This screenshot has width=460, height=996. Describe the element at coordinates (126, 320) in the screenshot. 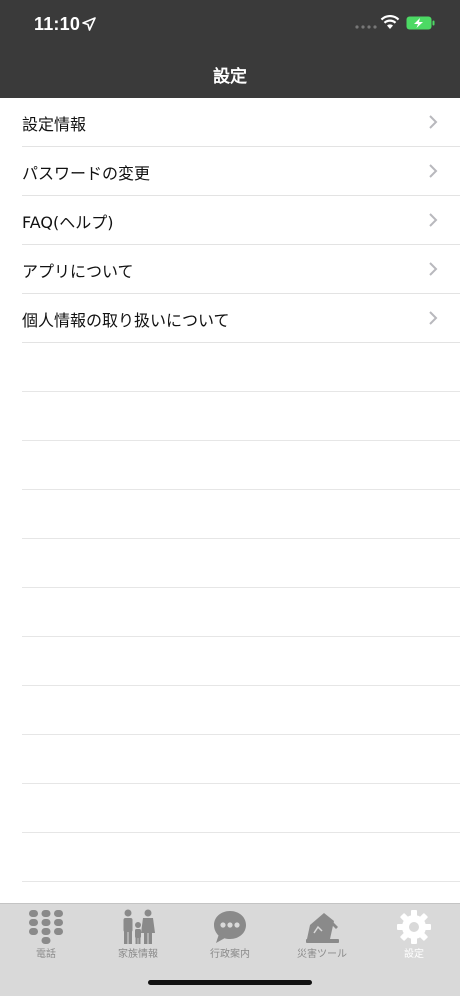

I see `menu-item-label: 個人情報の取り扱いについて` at that location.